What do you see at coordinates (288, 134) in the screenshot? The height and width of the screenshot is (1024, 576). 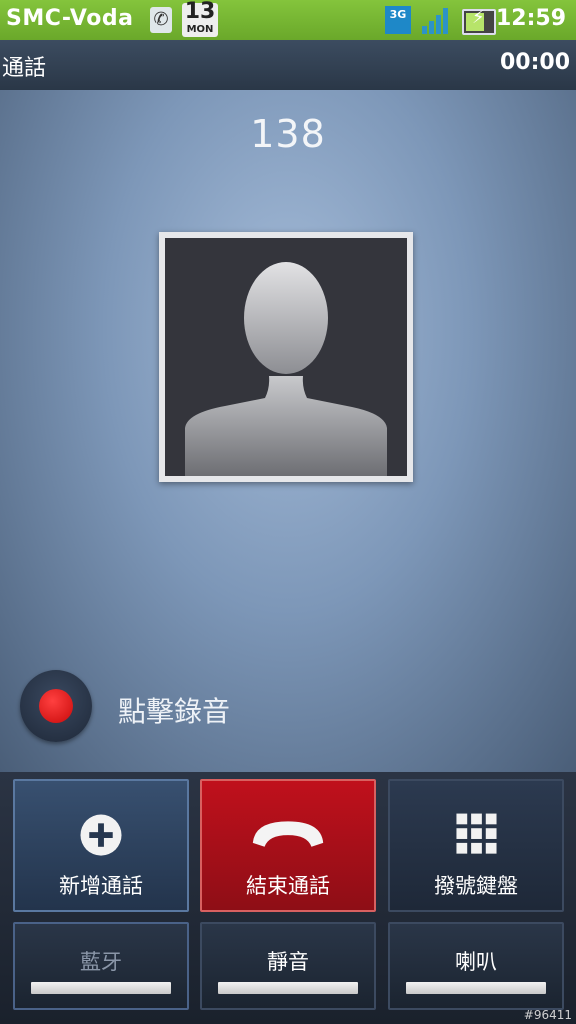 I see `caller-number: 138` at bounding box center [288, 134].